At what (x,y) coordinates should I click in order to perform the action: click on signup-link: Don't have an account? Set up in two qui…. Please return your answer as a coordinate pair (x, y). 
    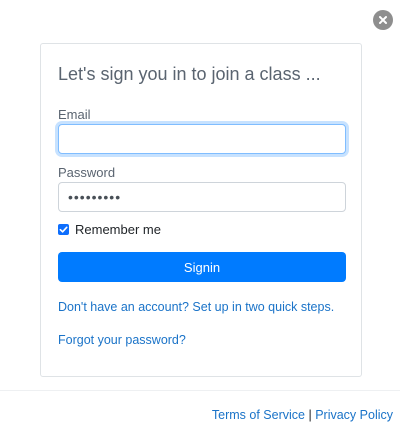
    Looking at the image, I should click on (196, 307).